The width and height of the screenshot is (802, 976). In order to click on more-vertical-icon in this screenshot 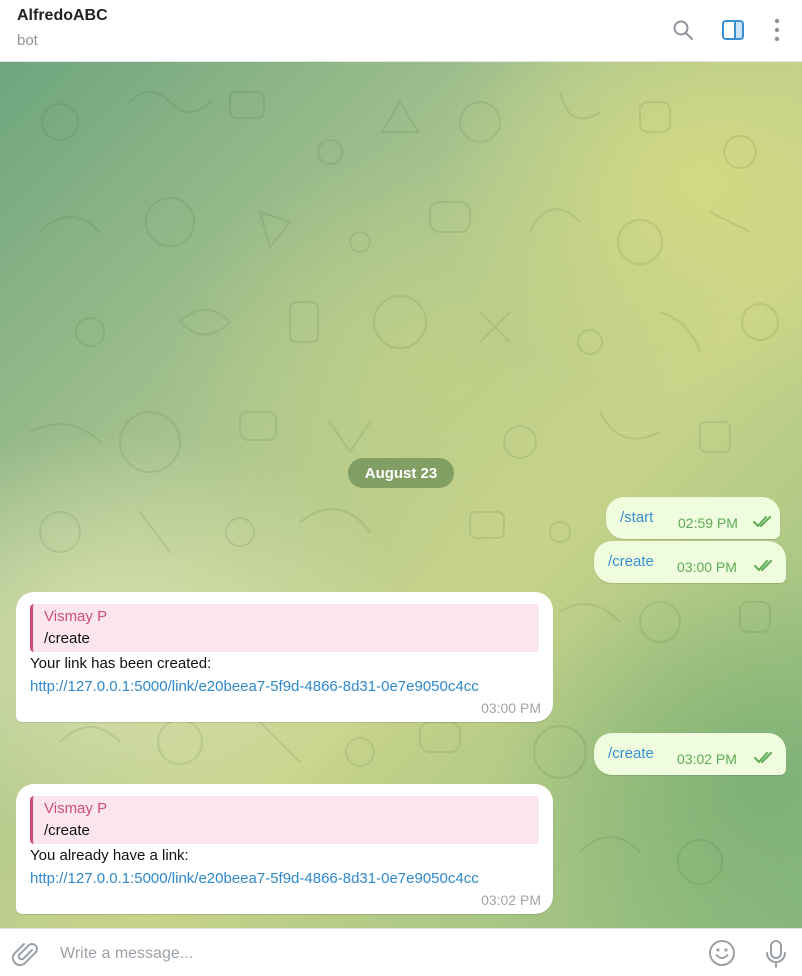, I will do `click(777, 30)`.